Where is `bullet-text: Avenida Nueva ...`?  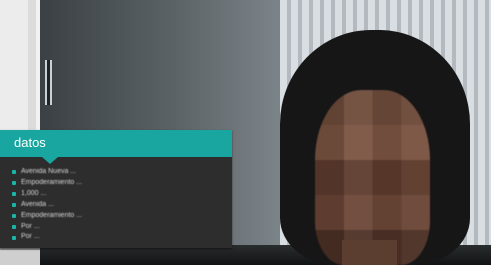
bullet-text: Avenida Nueva ... is located at coordinates (49, 171).